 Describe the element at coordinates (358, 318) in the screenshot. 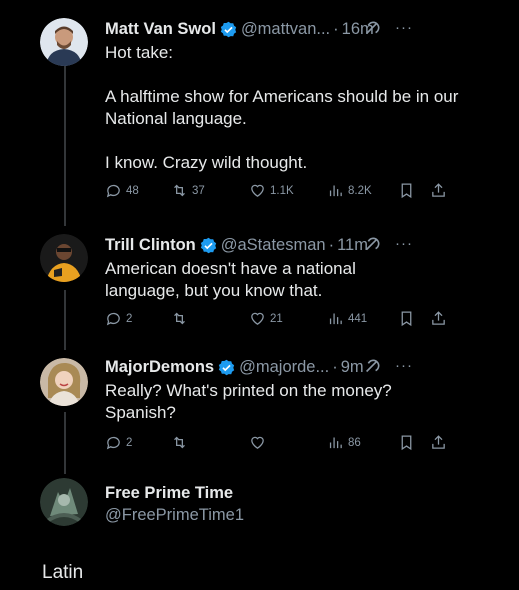

I see `views-count: 441` at that location.